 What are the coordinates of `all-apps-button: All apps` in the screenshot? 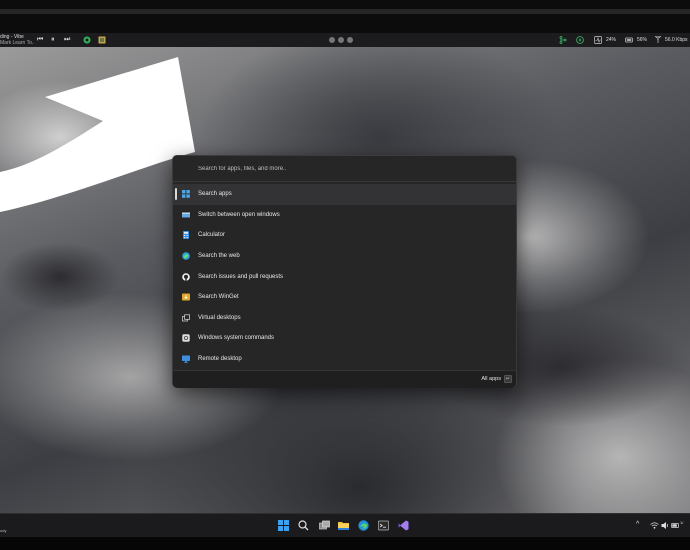 It's located at (491, 379).